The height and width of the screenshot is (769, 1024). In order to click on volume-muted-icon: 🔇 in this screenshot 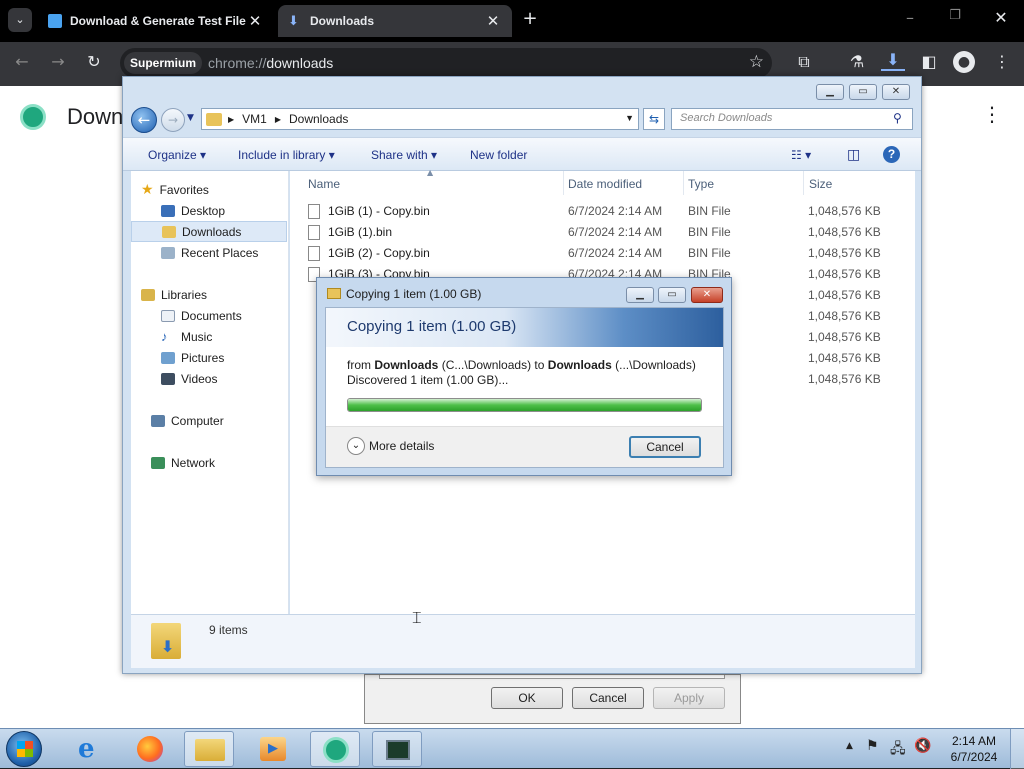, I will do `click(922, 746)`.